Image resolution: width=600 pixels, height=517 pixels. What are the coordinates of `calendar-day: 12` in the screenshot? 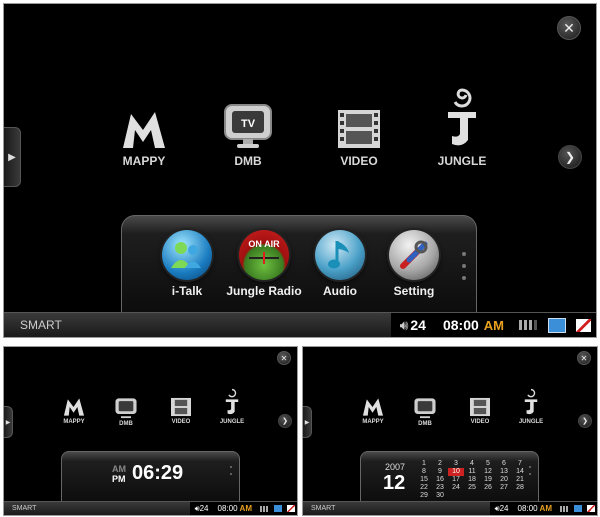 It's located at (394, 483).